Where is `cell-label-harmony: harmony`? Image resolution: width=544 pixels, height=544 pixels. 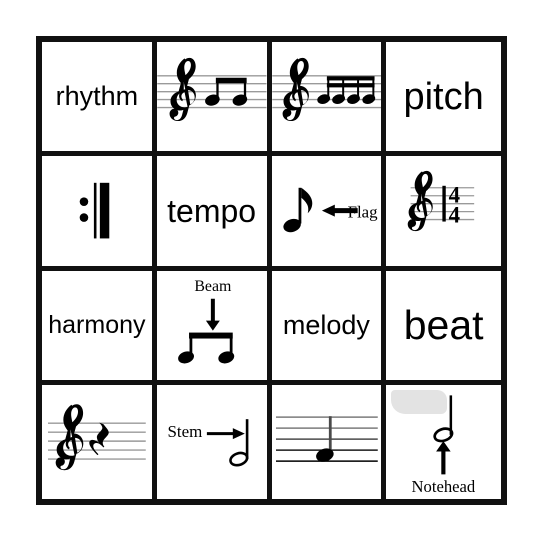 cell-label-harmony: harmony is located at coordinates (97, 324).